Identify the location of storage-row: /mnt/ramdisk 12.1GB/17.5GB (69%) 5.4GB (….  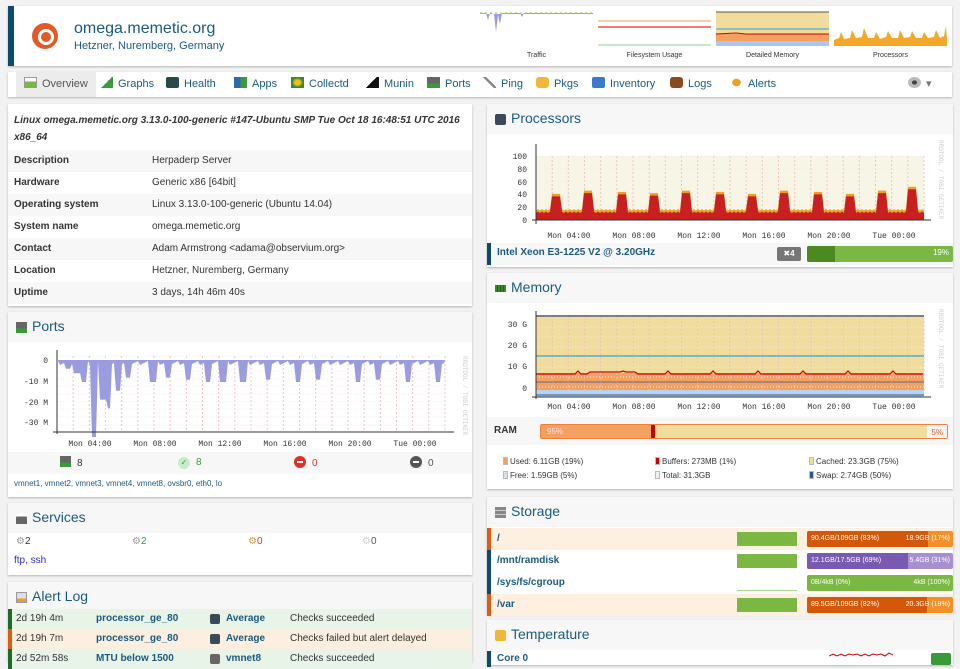
(720, 561).